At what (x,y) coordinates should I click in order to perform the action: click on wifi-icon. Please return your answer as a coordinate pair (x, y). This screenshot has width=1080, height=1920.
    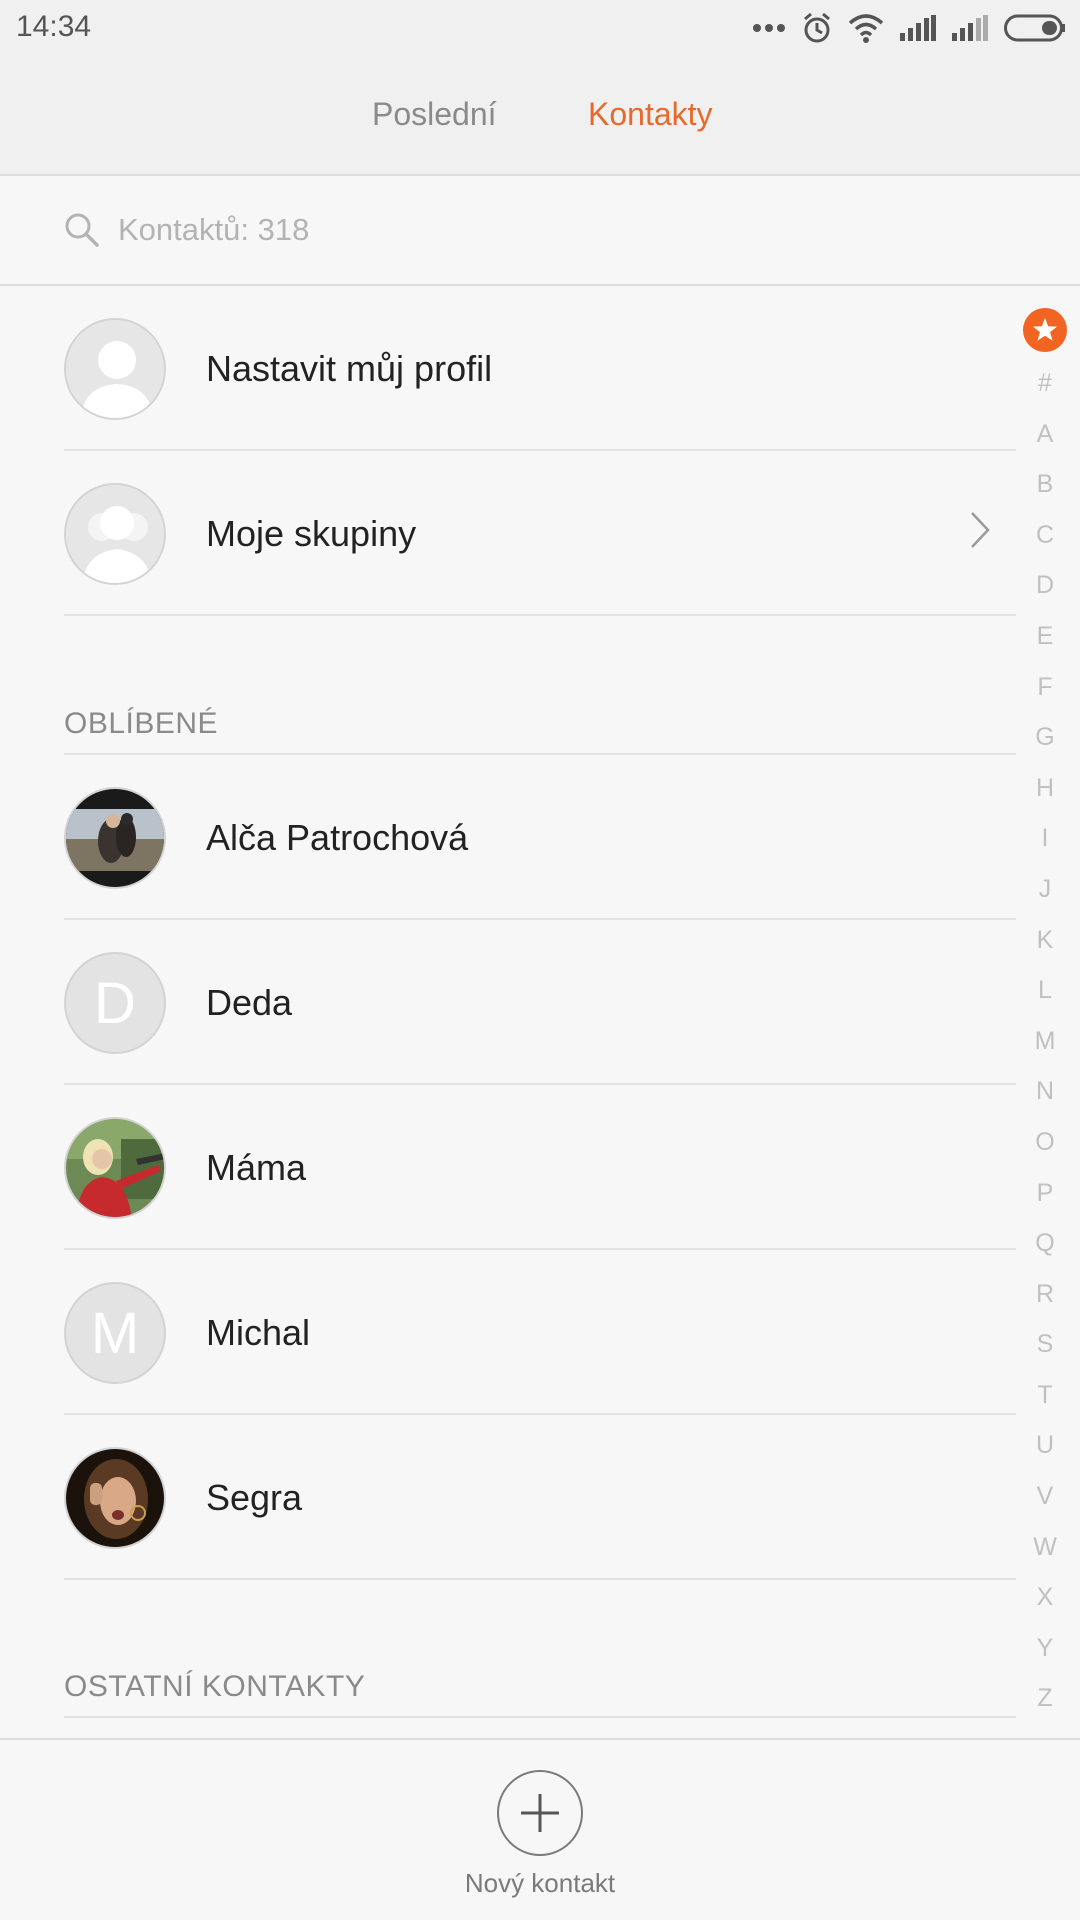
    Looking at the image, I should click on (866, 28).